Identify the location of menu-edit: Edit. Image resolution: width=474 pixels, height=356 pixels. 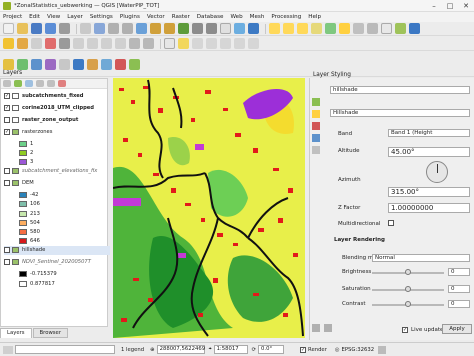
(34, 17).